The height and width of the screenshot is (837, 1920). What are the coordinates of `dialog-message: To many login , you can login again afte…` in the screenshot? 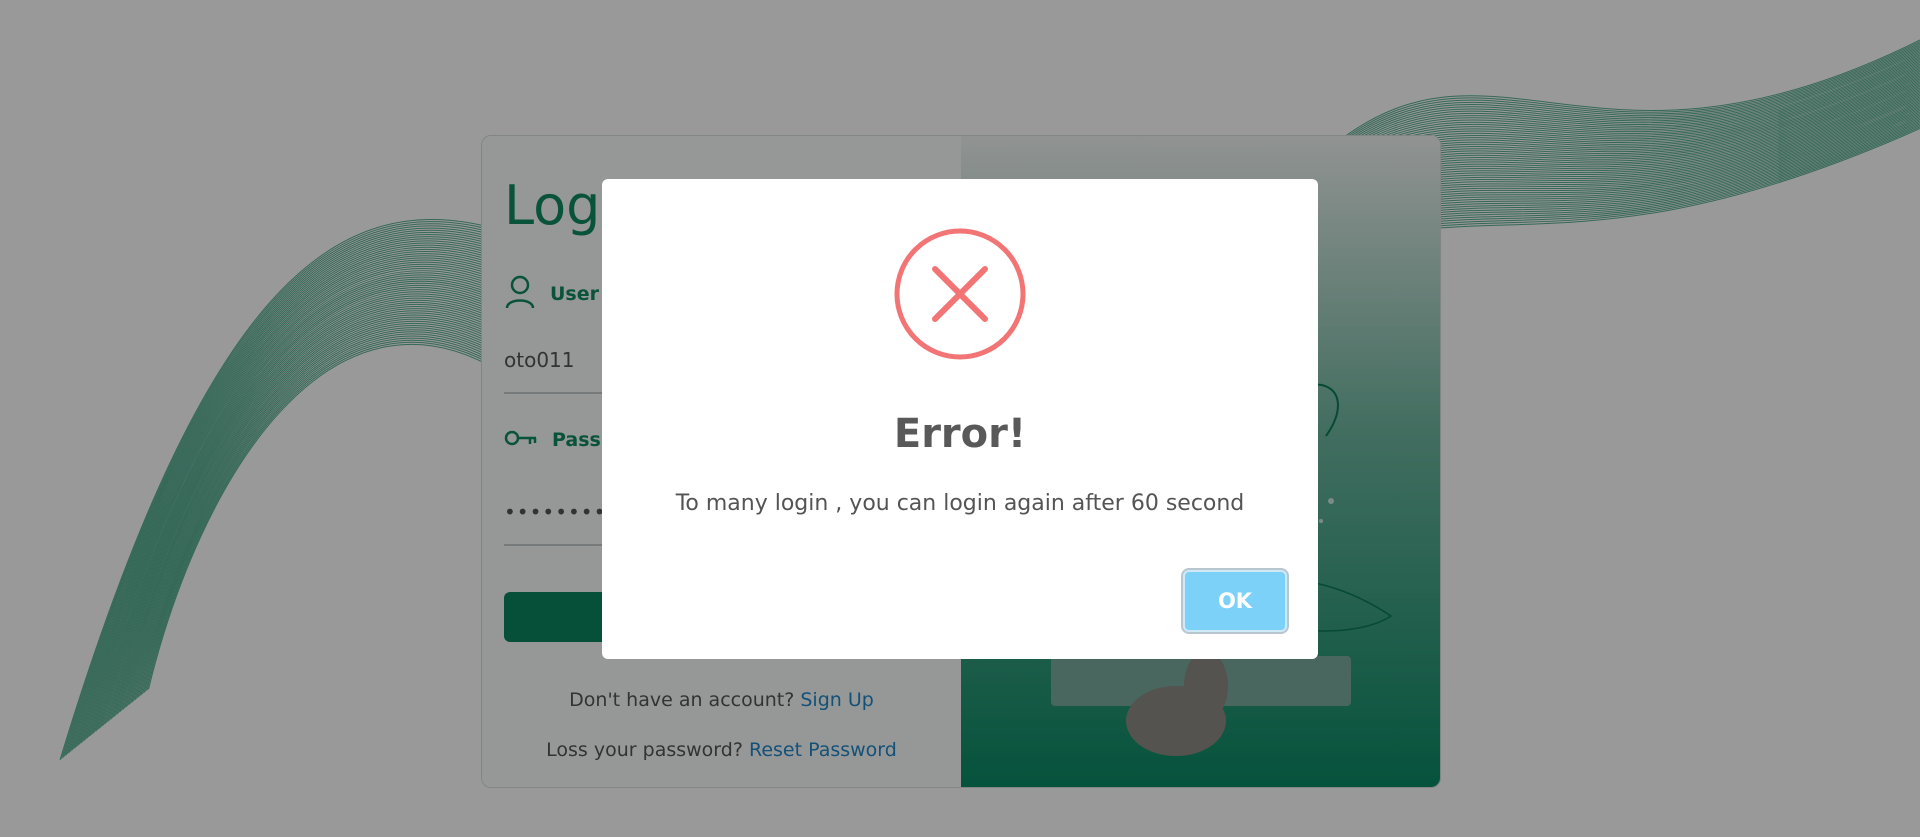 It's located at (960, 503).